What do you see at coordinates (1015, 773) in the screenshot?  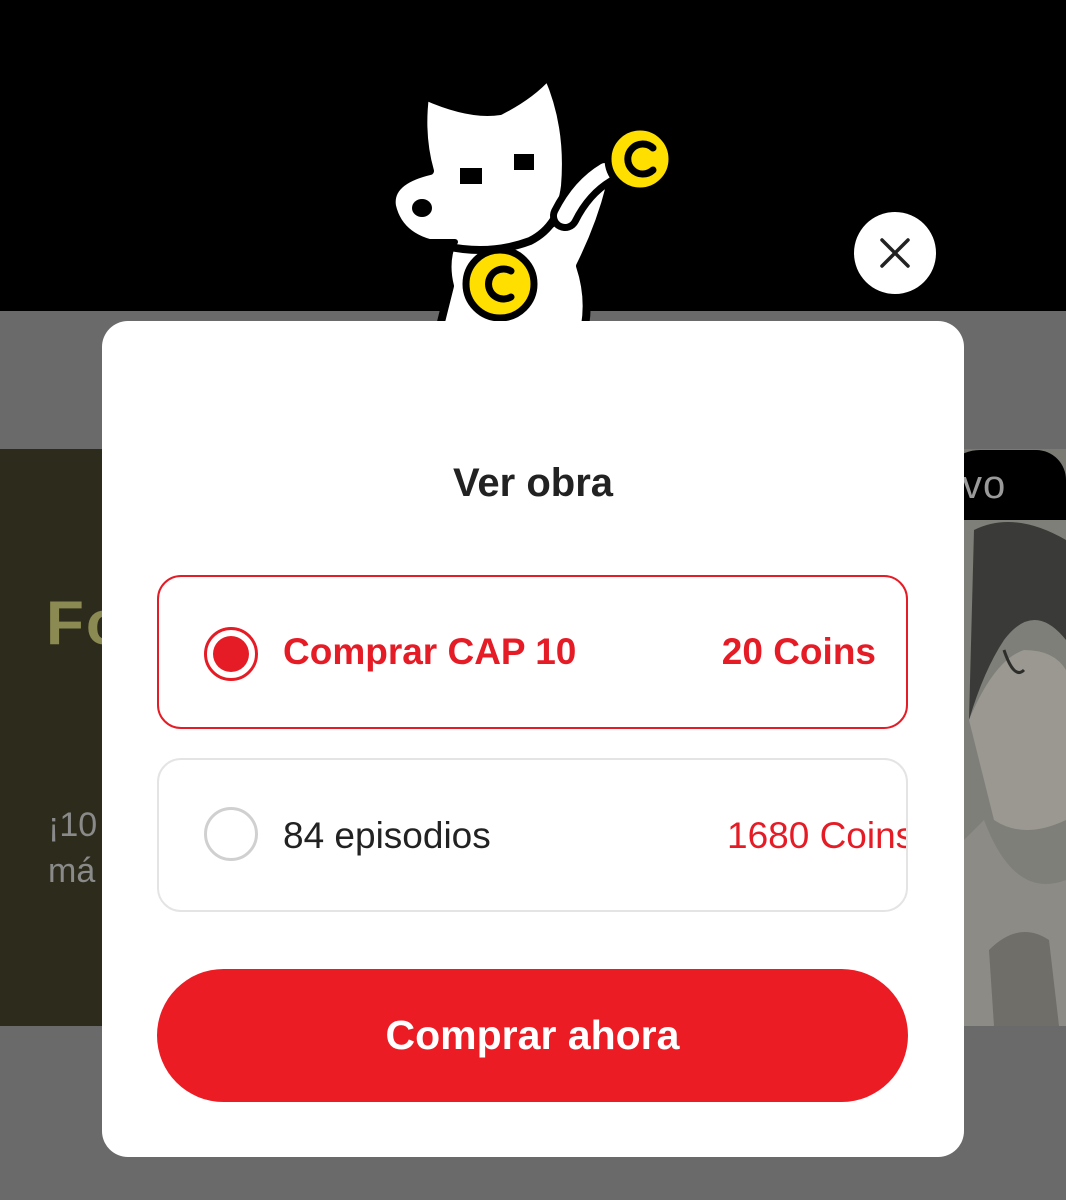 I see `cover-art-illustration` at bounding box center [1015, 773].